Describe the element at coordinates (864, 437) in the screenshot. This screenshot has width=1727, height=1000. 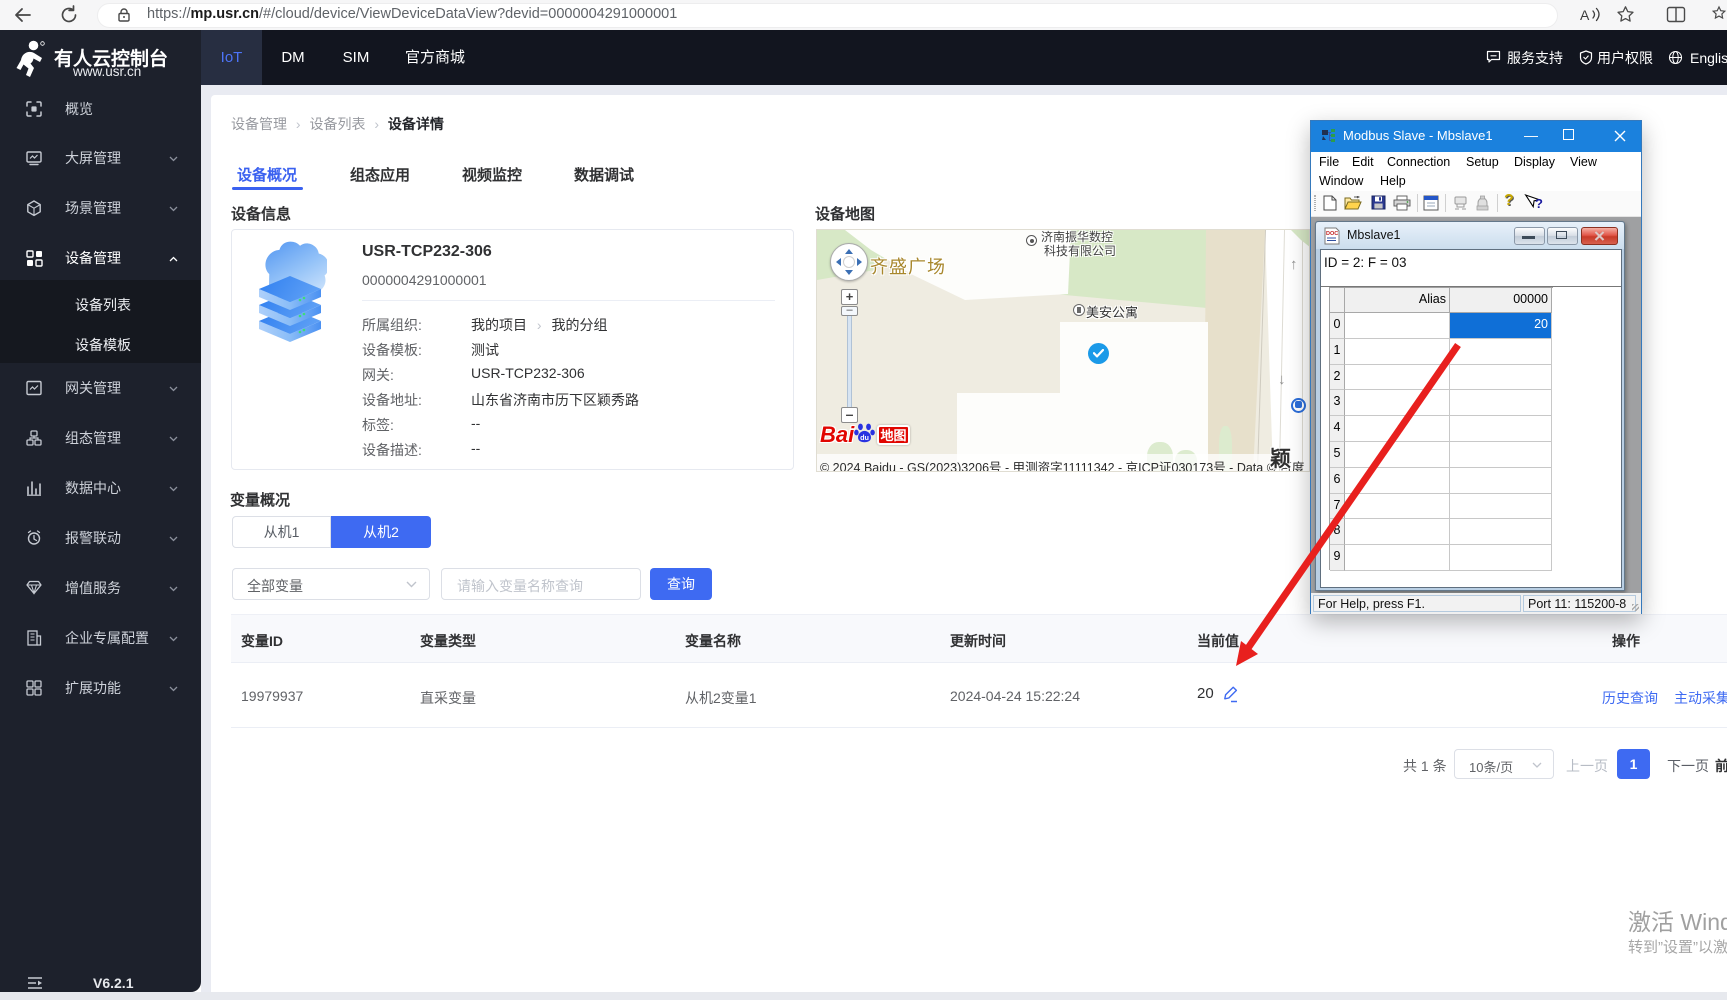
I see `svg-text: du` at that location.